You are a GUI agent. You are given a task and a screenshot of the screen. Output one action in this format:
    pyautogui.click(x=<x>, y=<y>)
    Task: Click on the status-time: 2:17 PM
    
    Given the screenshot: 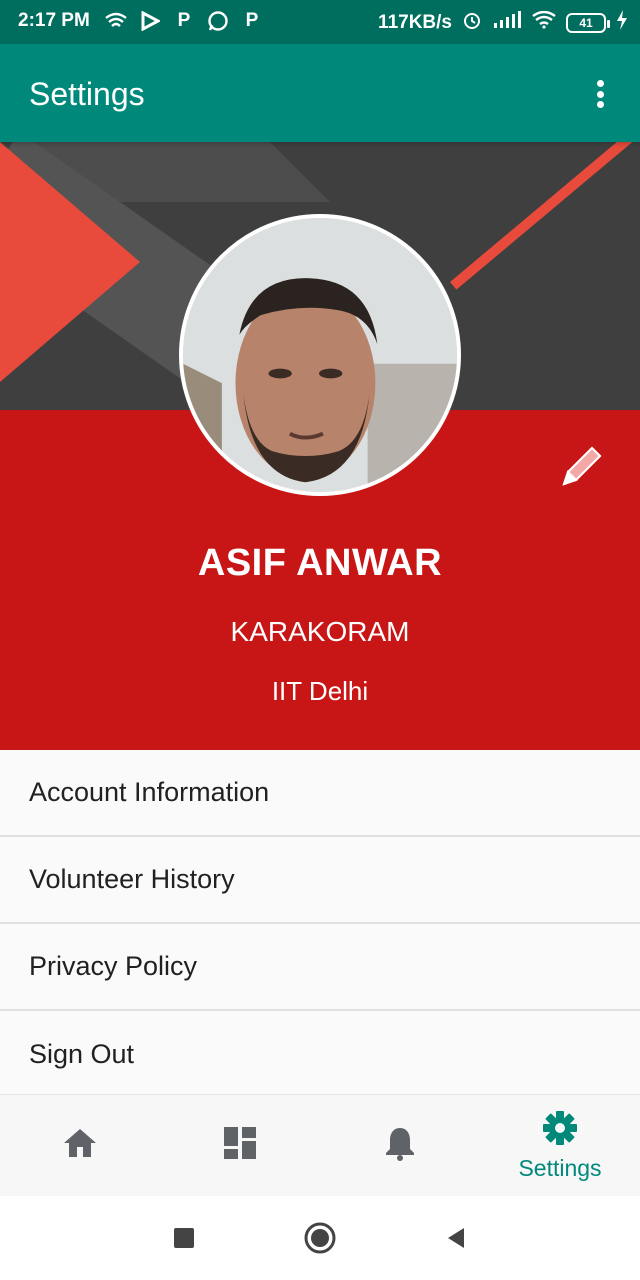 What is the action you would take?
    pyautogui.click(x=54, y=20)
    